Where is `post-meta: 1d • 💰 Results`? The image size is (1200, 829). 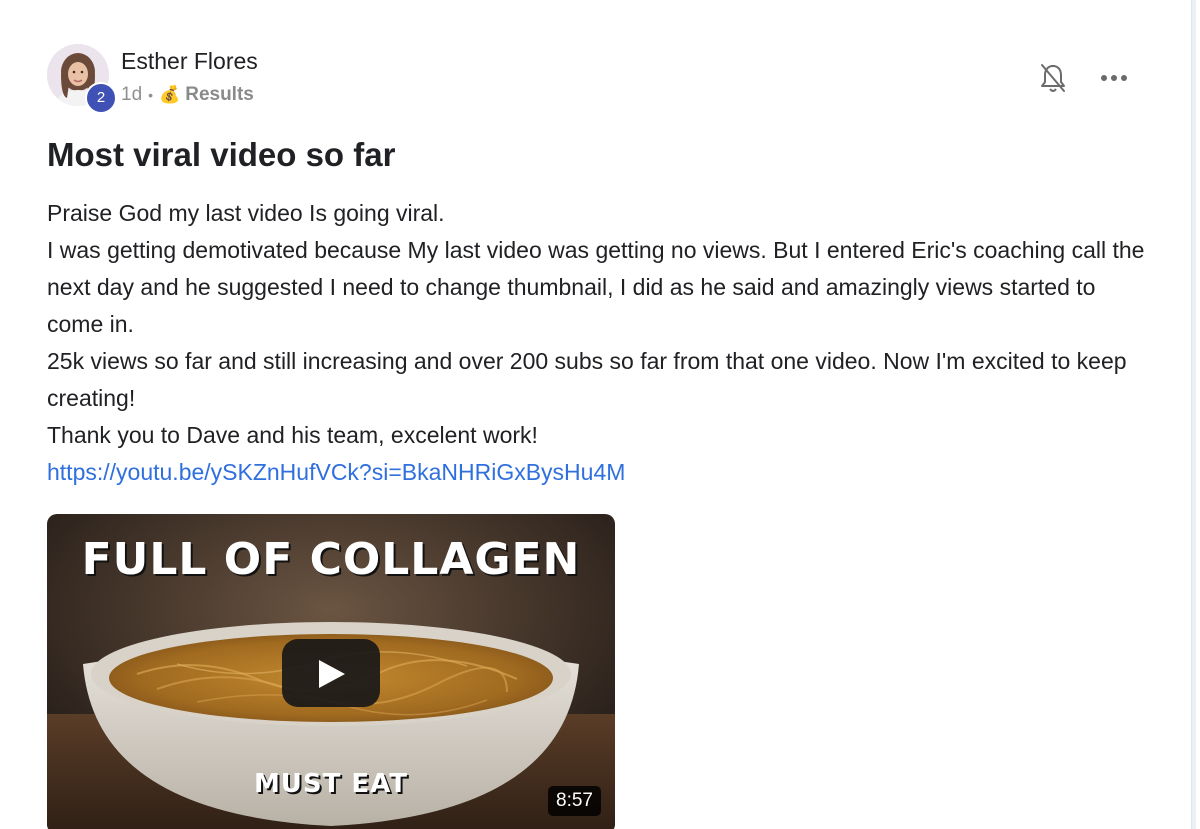 post-meta: 1d • 💰 Results is located at coordinates (187, 95).